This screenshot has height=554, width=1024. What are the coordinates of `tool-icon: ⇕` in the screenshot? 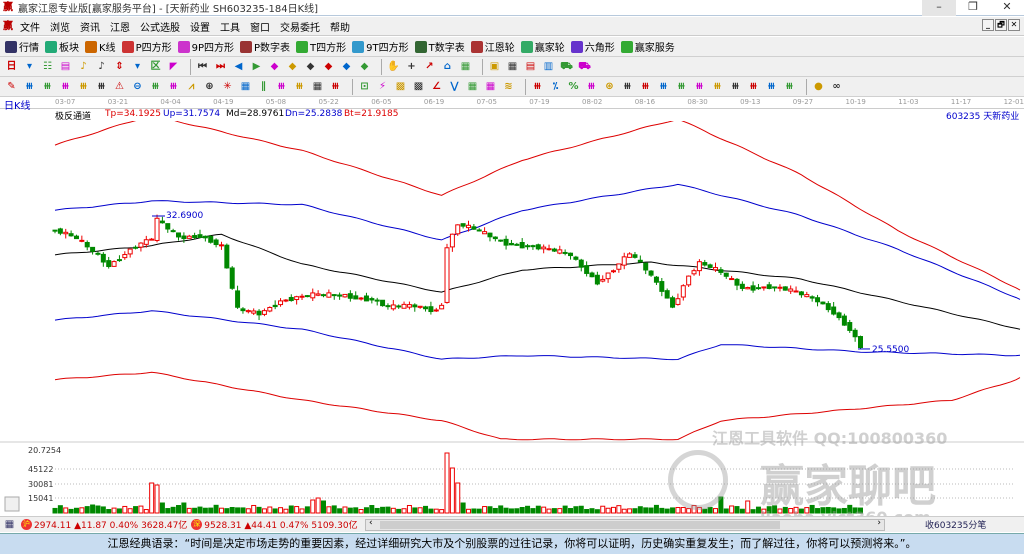 It's located at (119, 66).